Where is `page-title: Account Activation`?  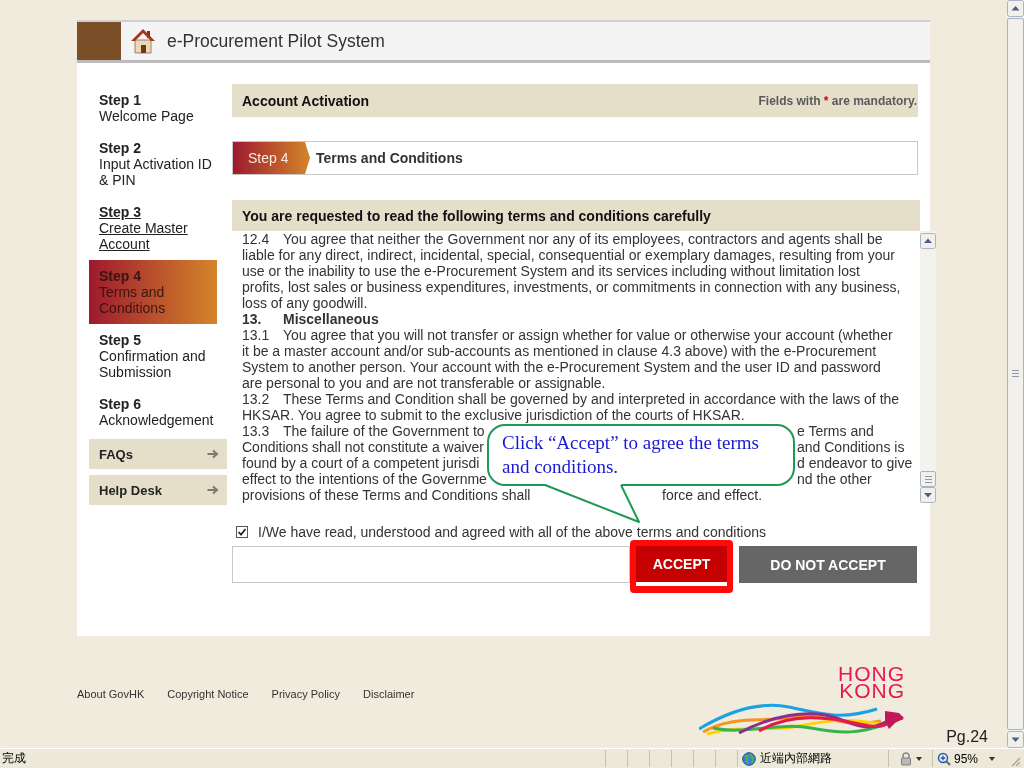
page-title: Account Activation is located at coordinates (306, 100).